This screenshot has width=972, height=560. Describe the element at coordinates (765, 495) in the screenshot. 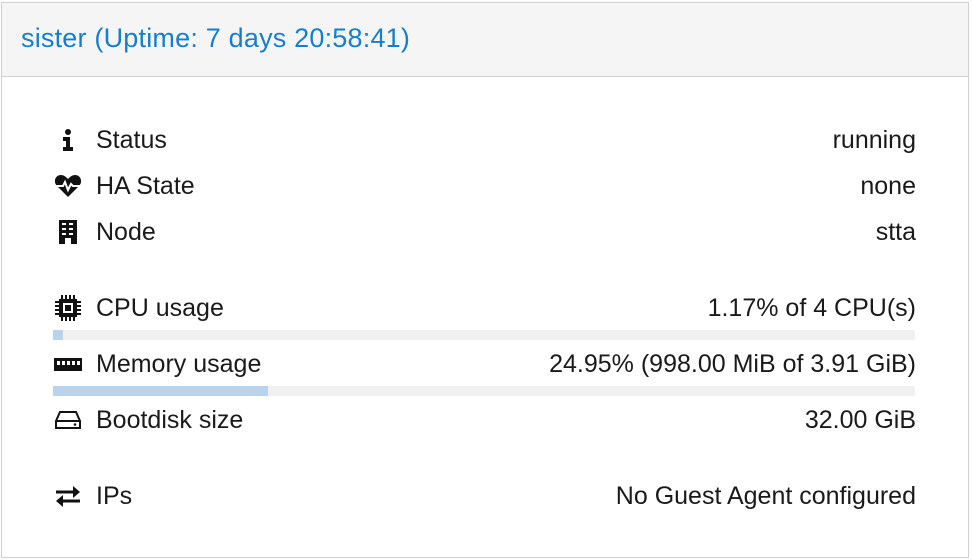

I see `ips-value: No Guest Agent configured` at that location.